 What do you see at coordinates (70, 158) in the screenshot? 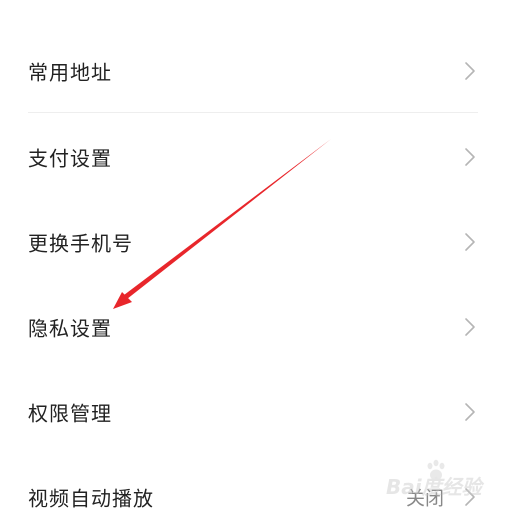
I see `settings-item-label: 支付设置` at bounding box center [70, 158].